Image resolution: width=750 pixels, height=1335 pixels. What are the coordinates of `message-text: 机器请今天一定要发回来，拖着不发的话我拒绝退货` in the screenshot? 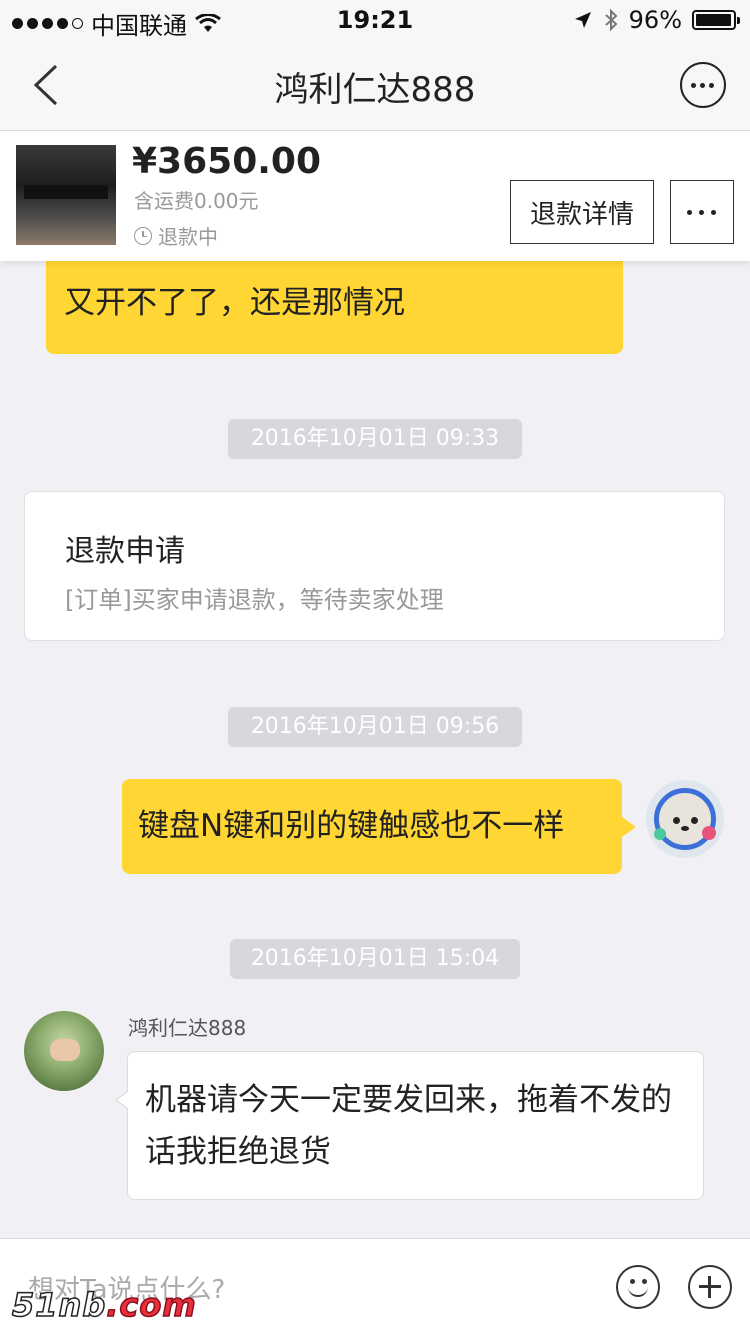 It's located at (408, 1126).